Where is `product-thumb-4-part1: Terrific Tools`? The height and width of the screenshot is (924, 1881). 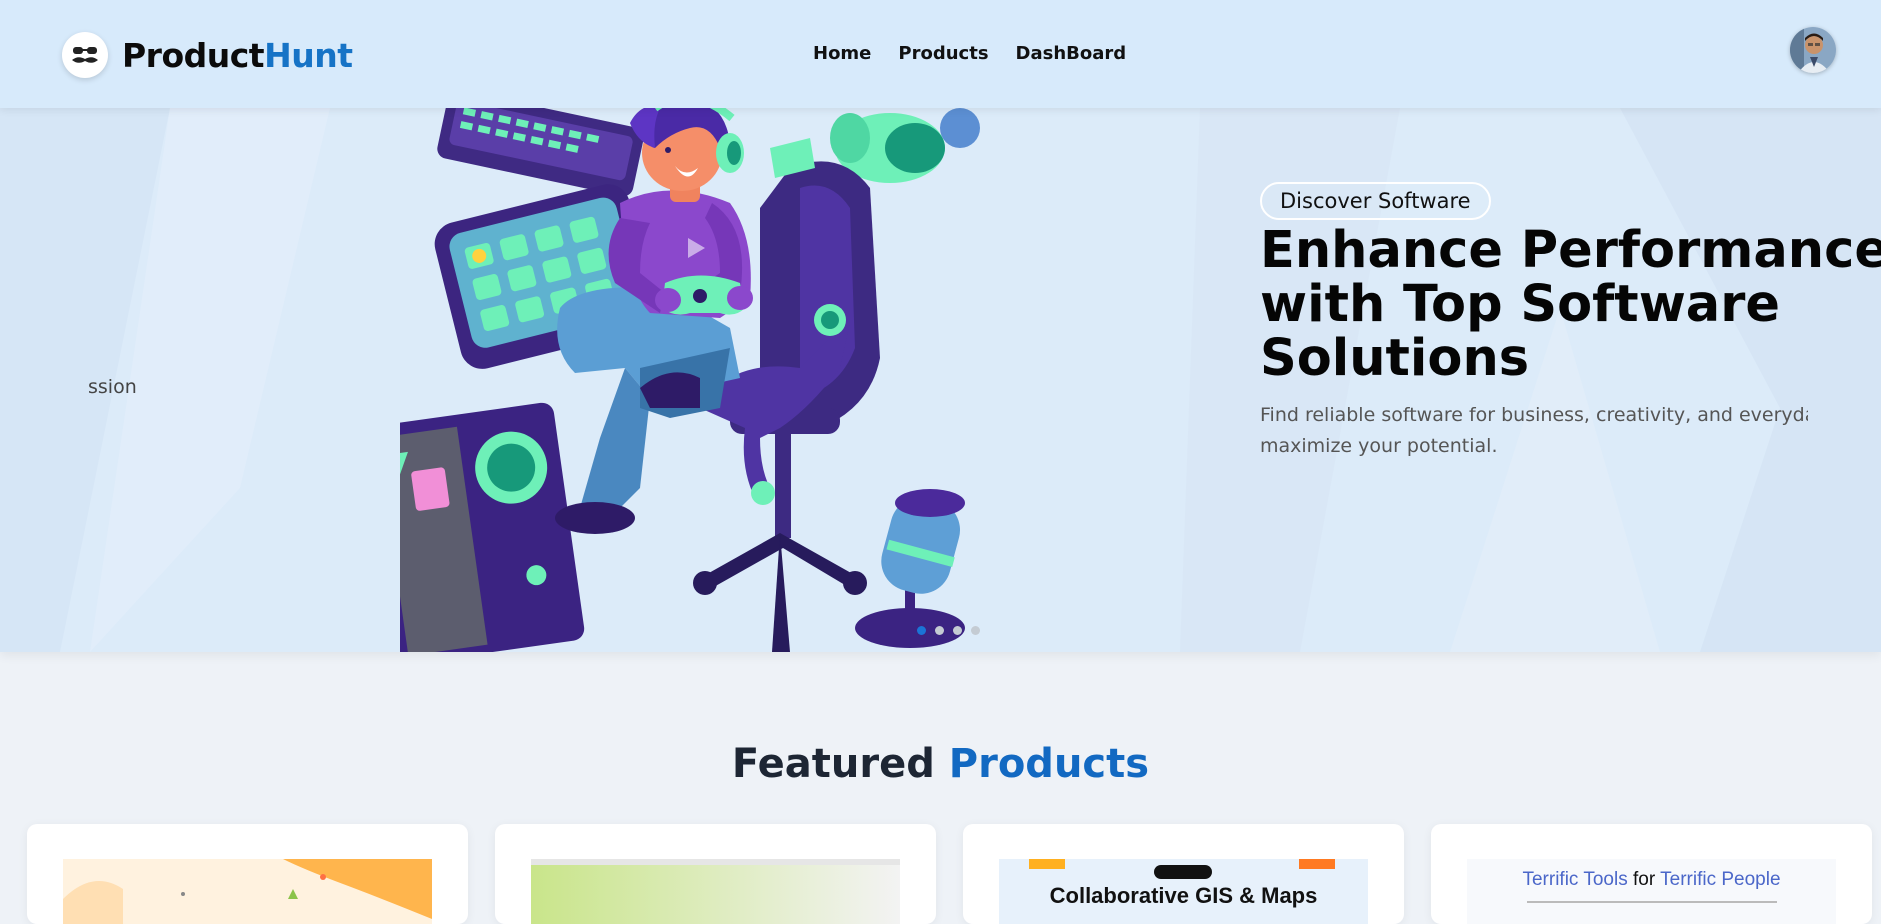
product-thumb-4-part1: Terrific Tools is located at coordinates (1575, 879).